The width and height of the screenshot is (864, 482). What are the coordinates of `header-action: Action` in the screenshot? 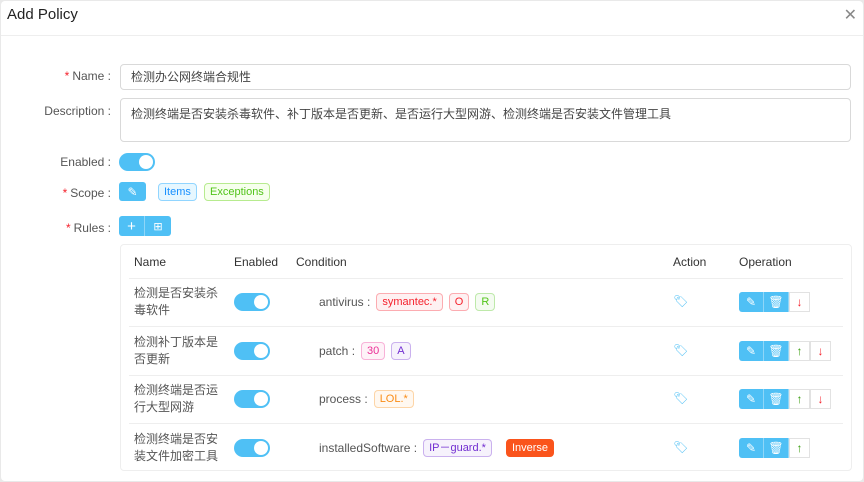 It's located at (690, 262).